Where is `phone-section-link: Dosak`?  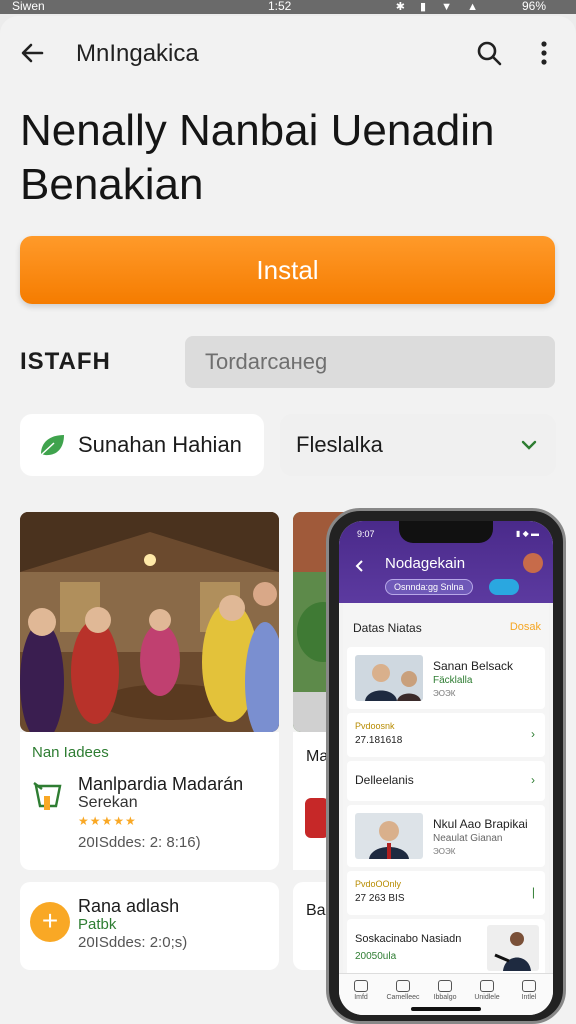
phone-section-link: Dosak is located at coordinates (525, 627).